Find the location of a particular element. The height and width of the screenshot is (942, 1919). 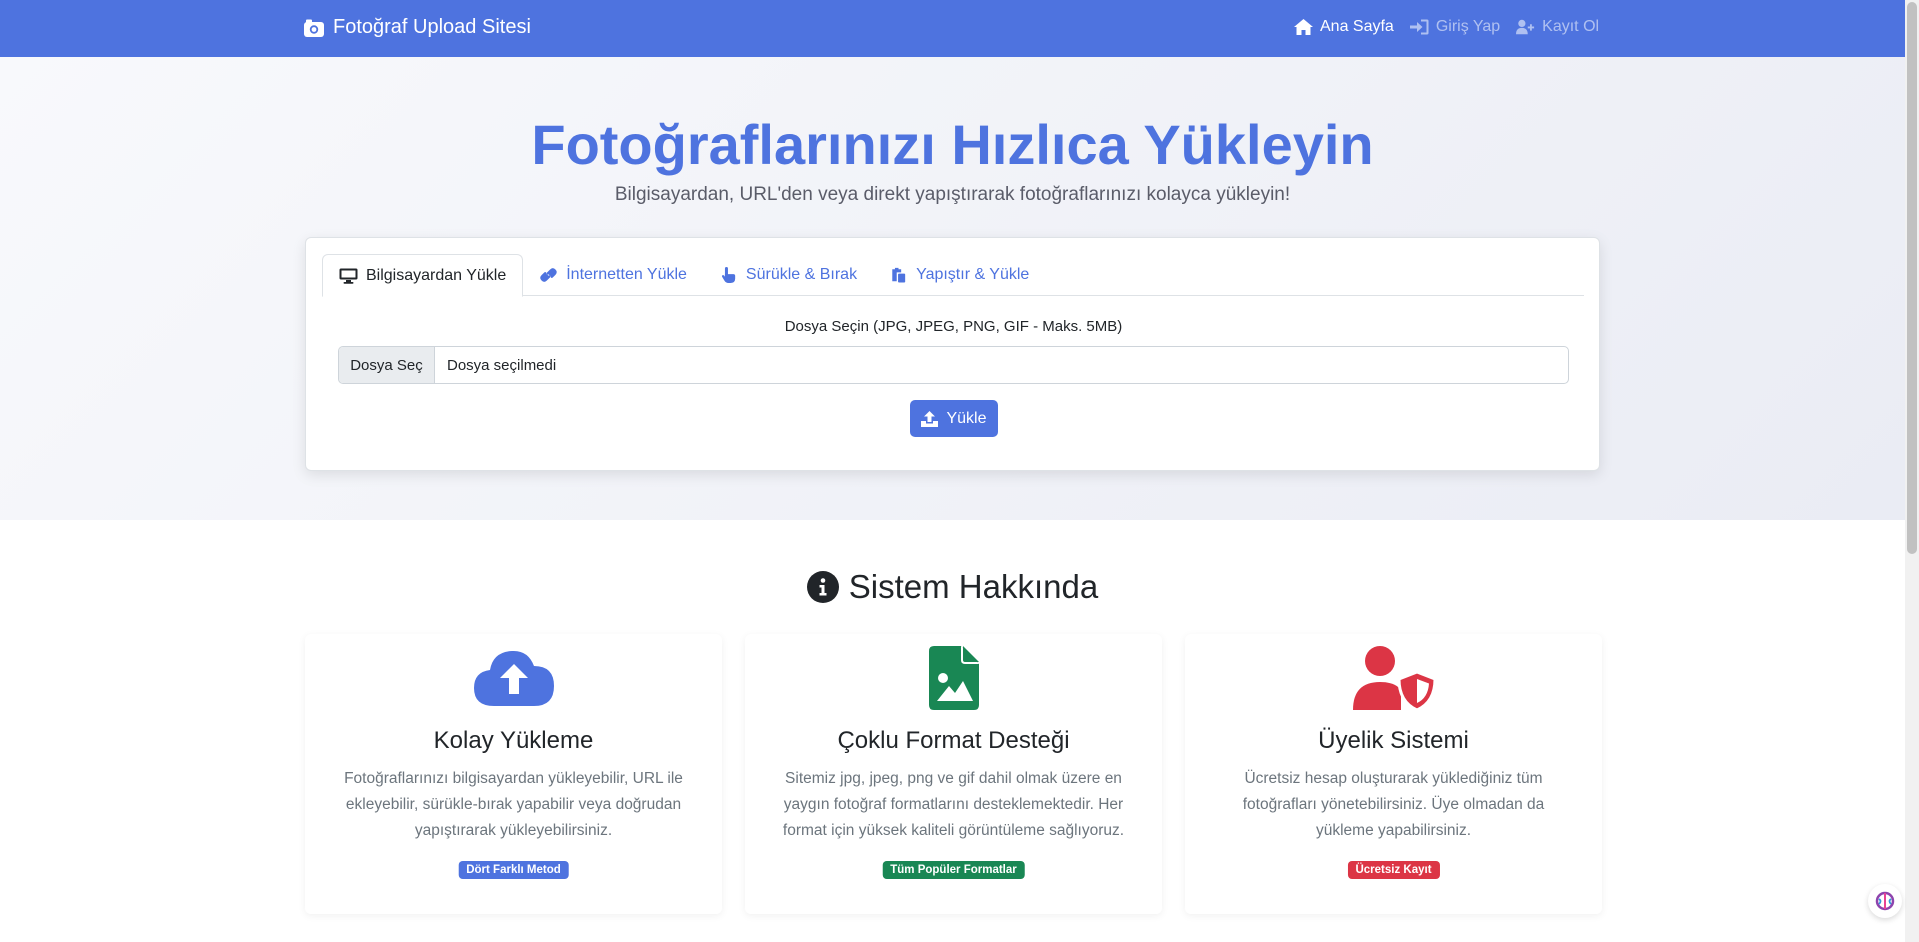

nav-link-label: Kayıt Ol is located at coordinates (1571, 26).